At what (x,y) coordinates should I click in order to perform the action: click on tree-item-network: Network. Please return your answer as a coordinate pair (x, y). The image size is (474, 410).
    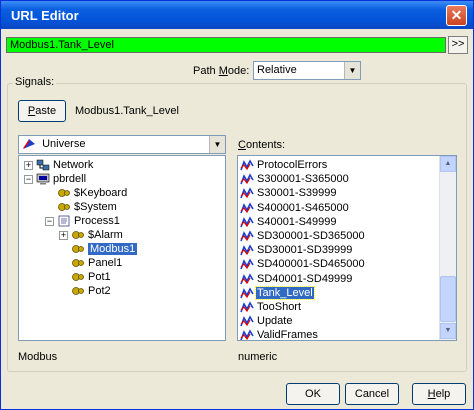
    Looking at the image, I should click on (64, 165).